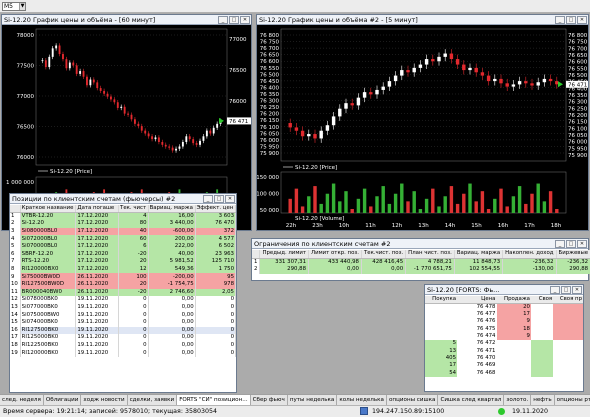 The width and height of the screenshot is (590, 417). I want to click on table-row: 7 RTS-12.20 17.12.2020 20 5 981,52 125 710, so click(123, 262).